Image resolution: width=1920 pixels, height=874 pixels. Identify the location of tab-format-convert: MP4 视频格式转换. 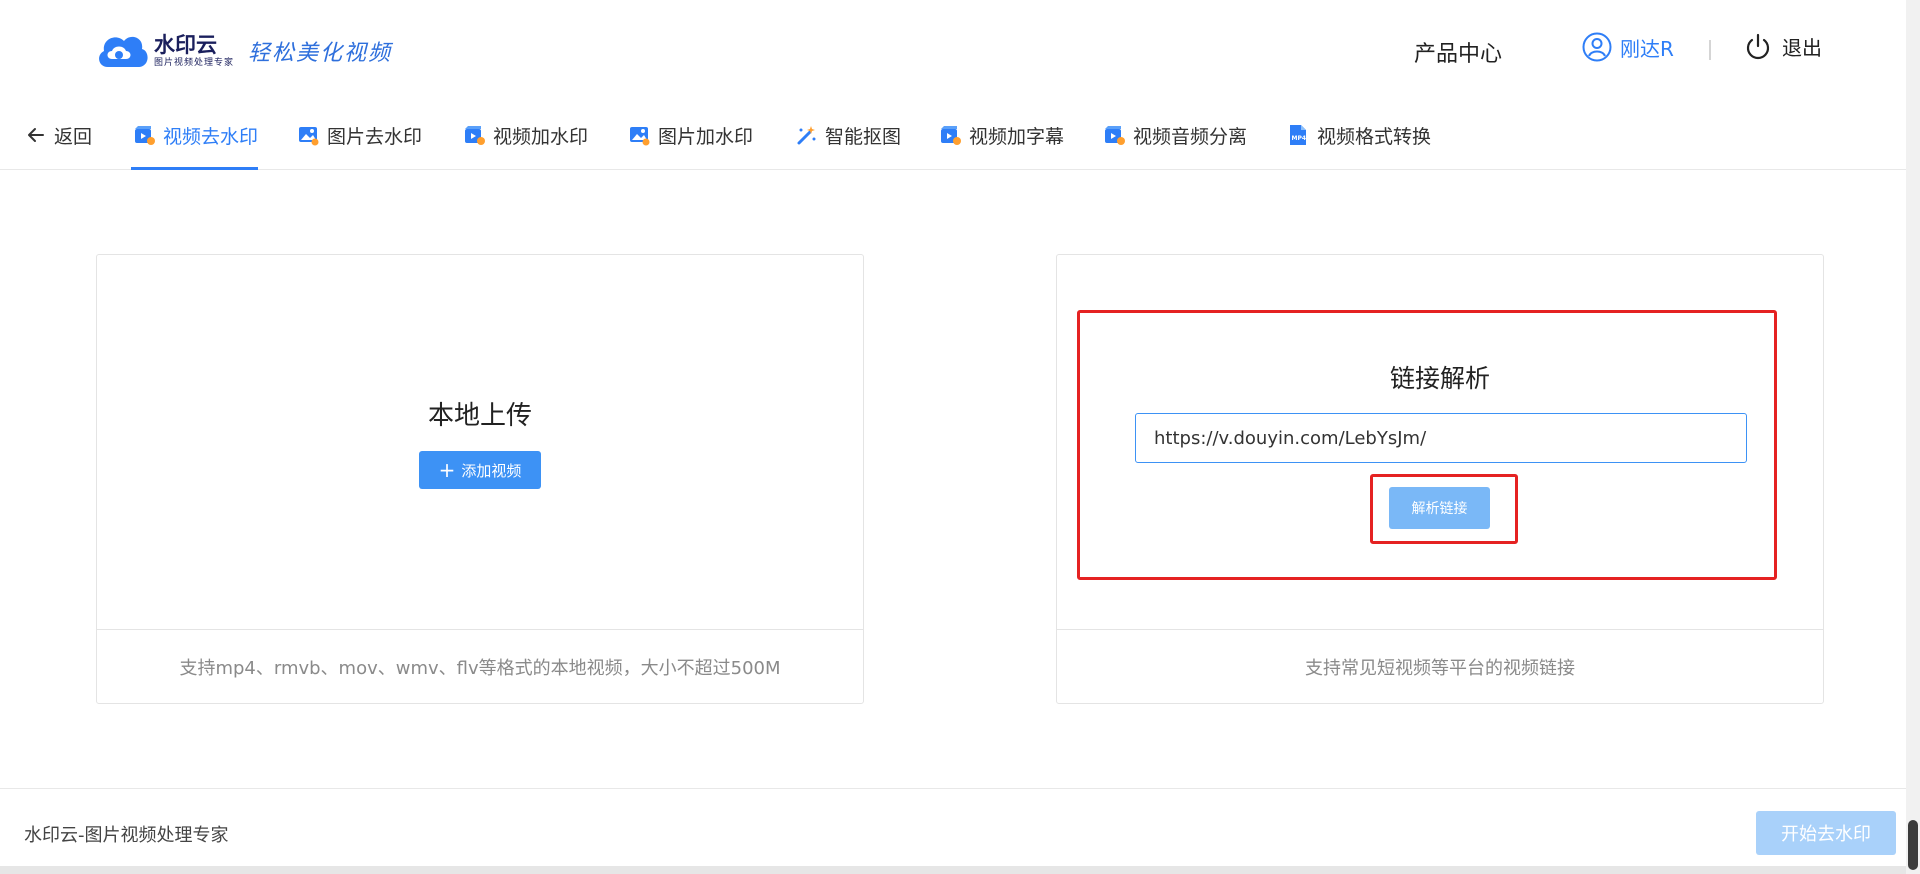
(1359, 135).